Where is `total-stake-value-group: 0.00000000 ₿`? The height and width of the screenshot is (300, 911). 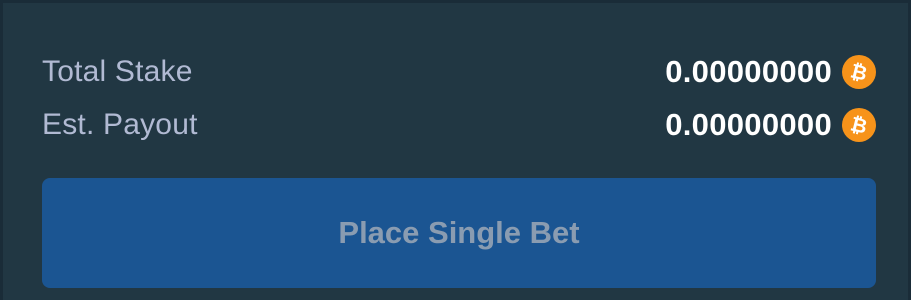
total-stake-value-group: 0.00000000 ₿ is located at coordinates (770, 72).